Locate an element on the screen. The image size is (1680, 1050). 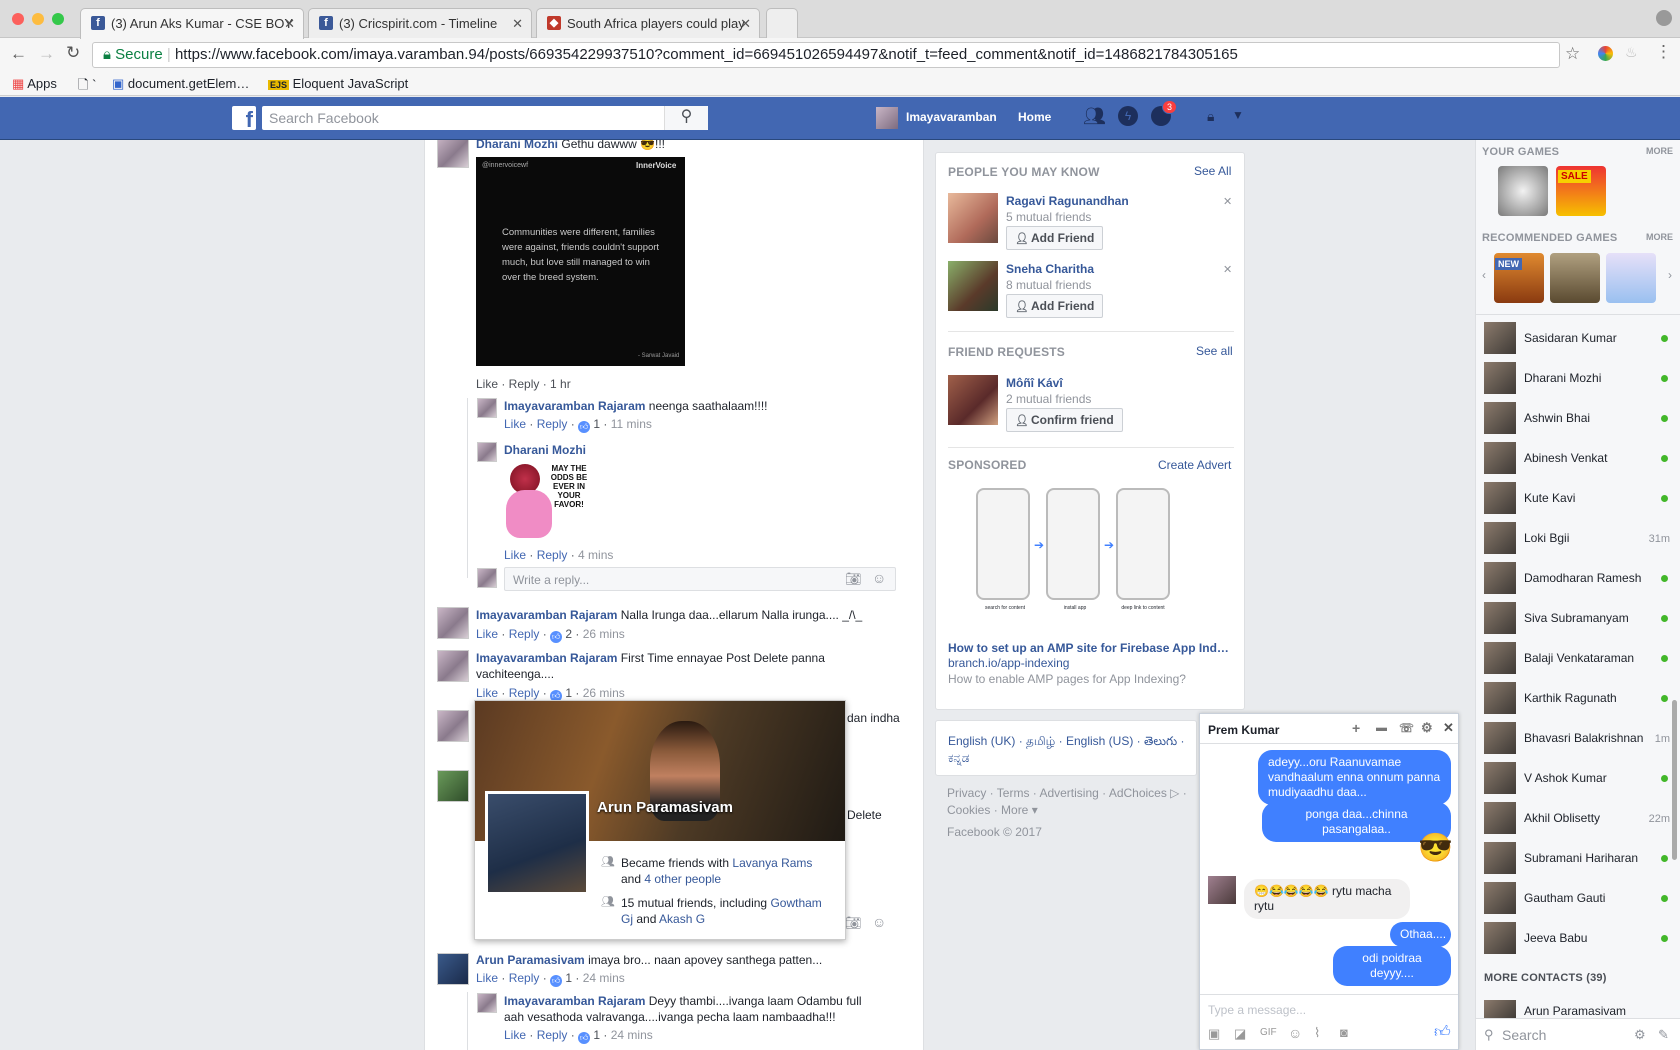
gif-icon: GIF is located at coordinates (1268, 1032).